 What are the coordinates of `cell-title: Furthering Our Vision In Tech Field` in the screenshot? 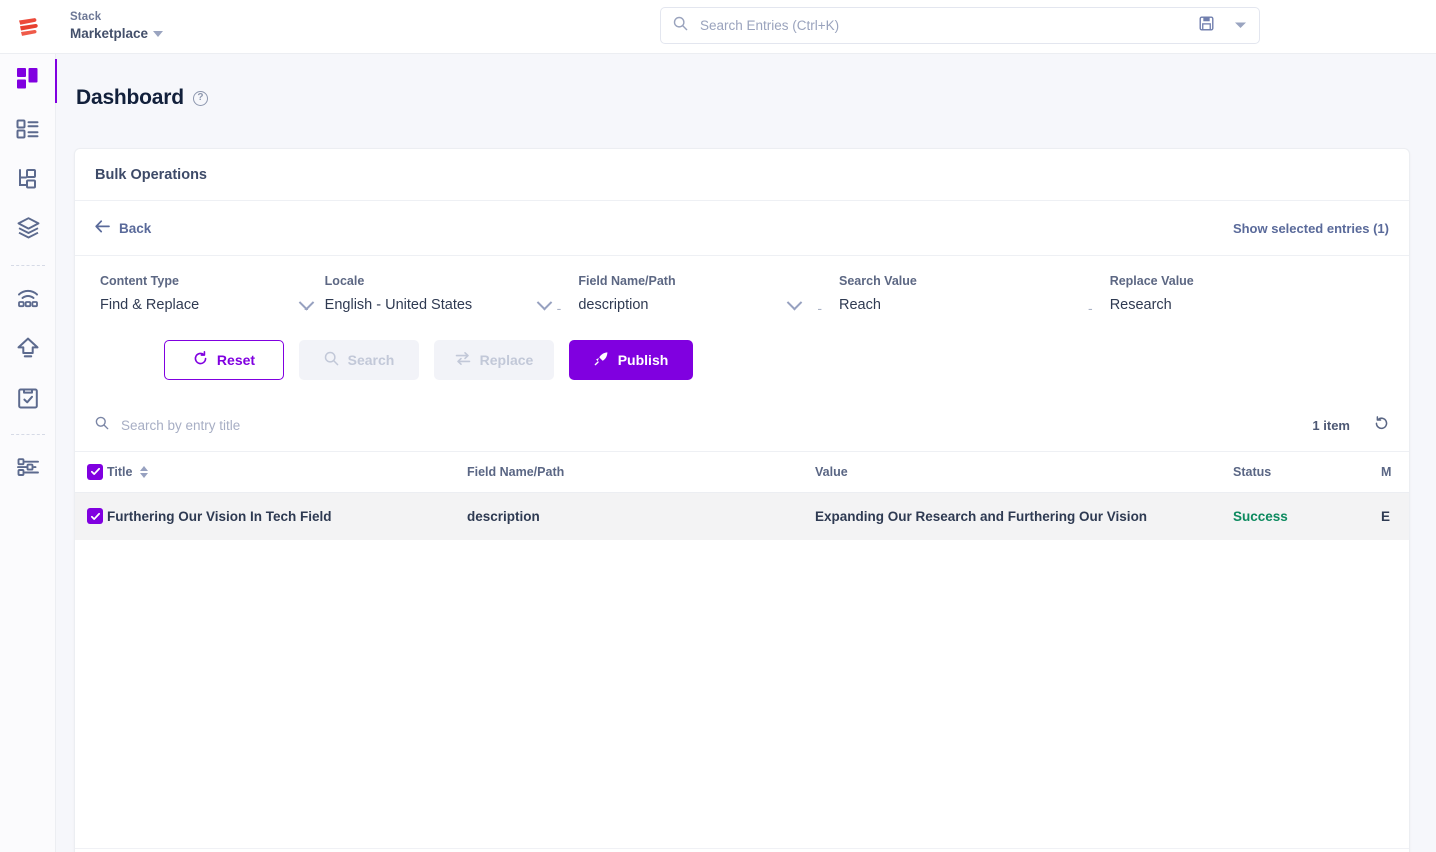 It's located at (287, 516).